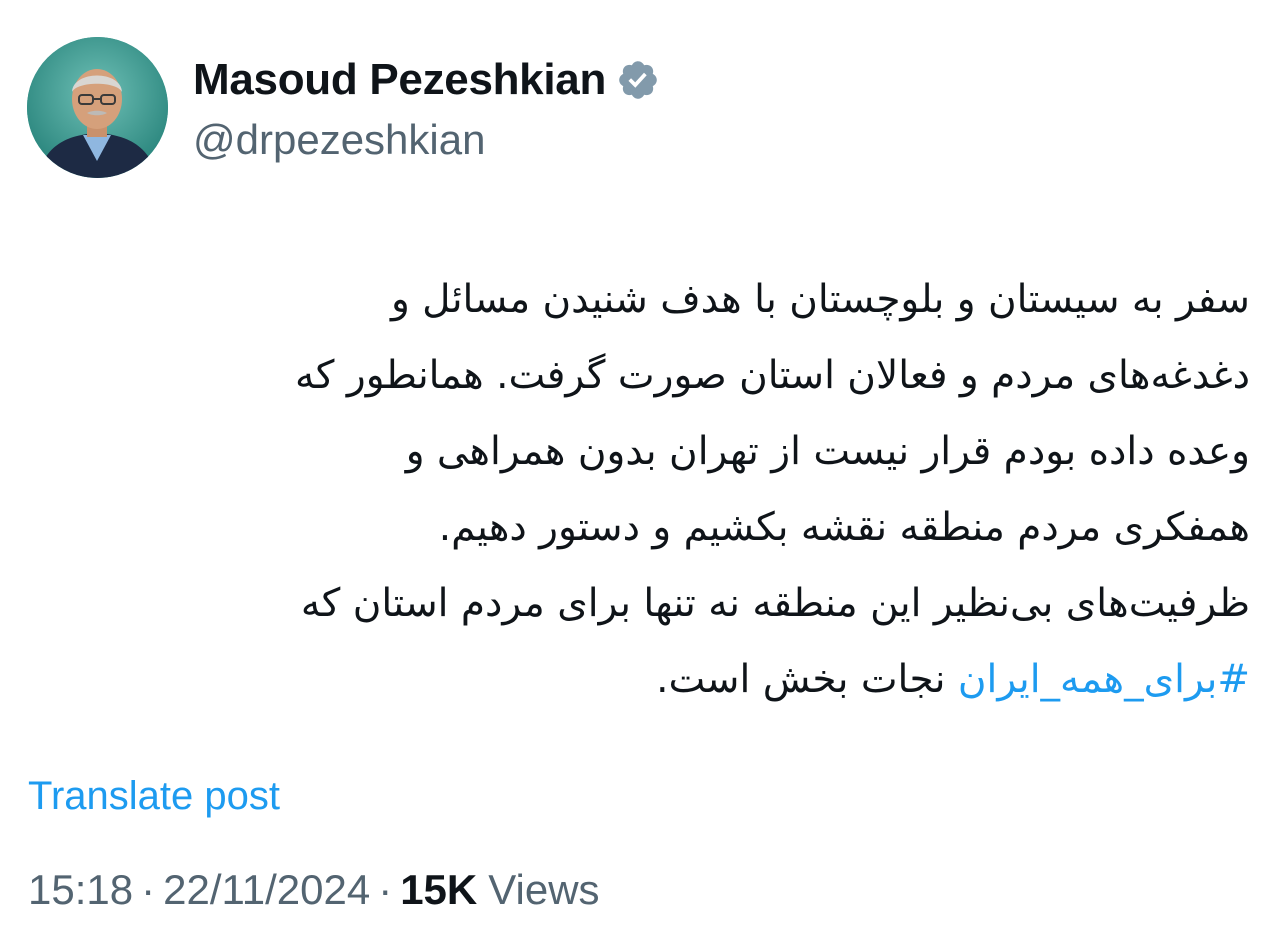 The image size is (1280, 938). I want to click on tweet-text-line-rest: نجات بخش است., so click(807, 679).